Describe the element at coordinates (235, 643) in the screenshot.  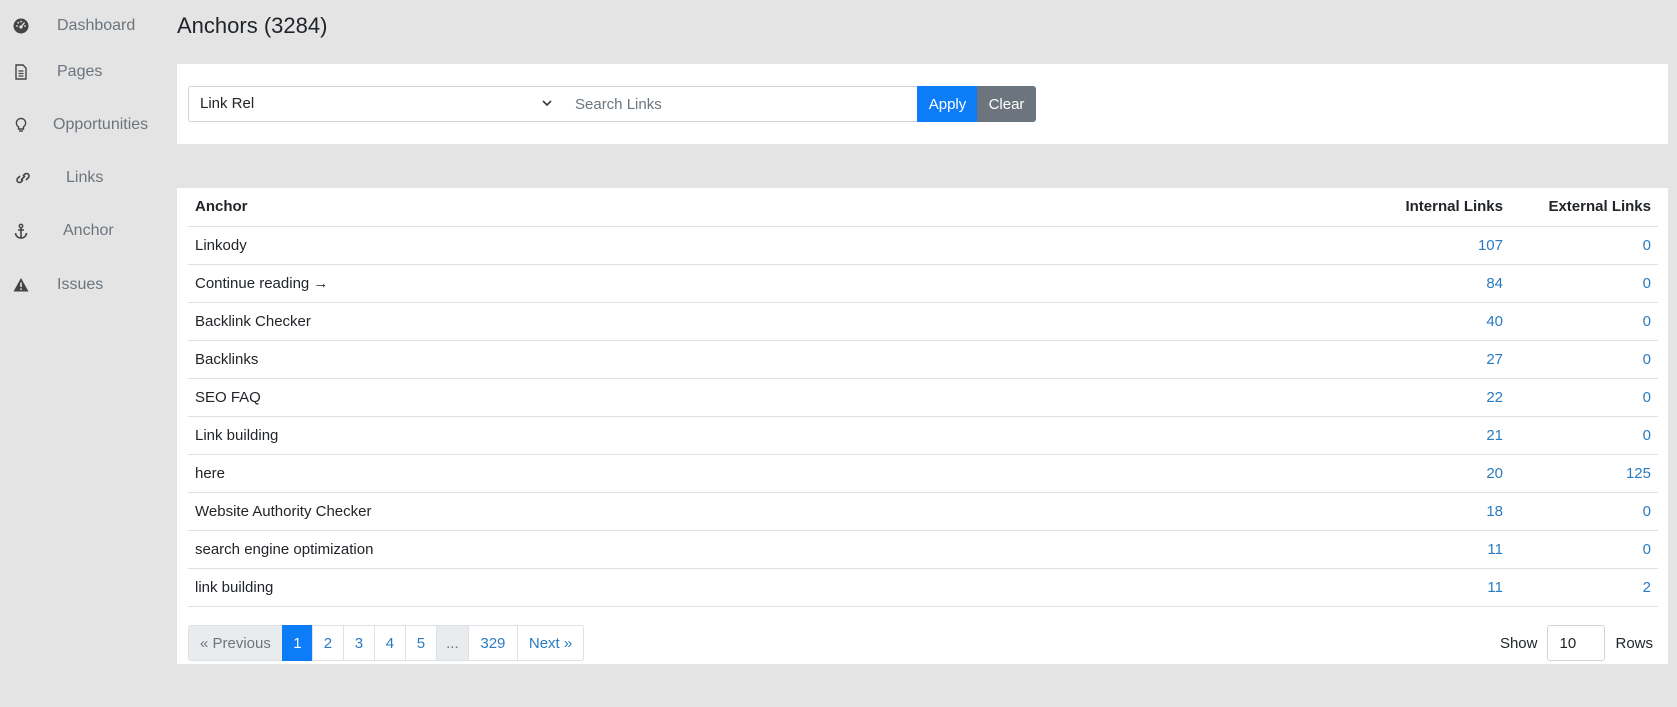
I see `previous-page-button: « Previous` at that location.